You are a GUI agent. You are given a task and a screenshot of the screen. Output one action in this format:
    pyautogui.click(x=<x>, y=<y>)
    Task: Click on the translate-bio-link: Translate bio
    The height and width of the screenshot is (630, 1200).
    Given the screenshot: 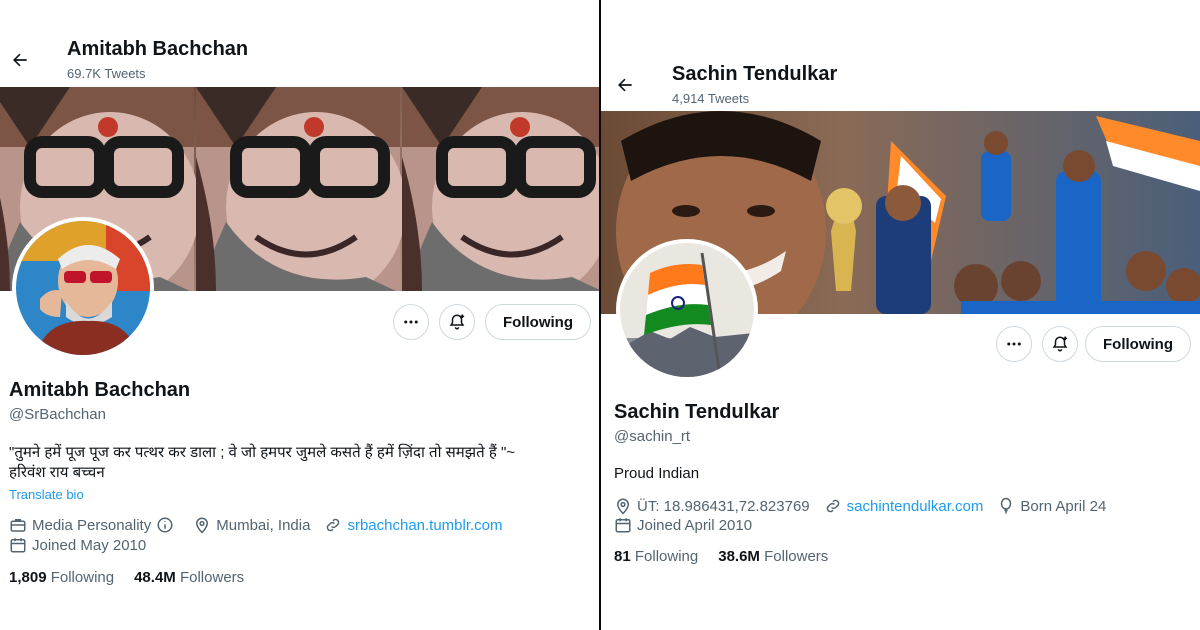 What is the action you would take?
    pyautogui.click(x=46, y=494)
    